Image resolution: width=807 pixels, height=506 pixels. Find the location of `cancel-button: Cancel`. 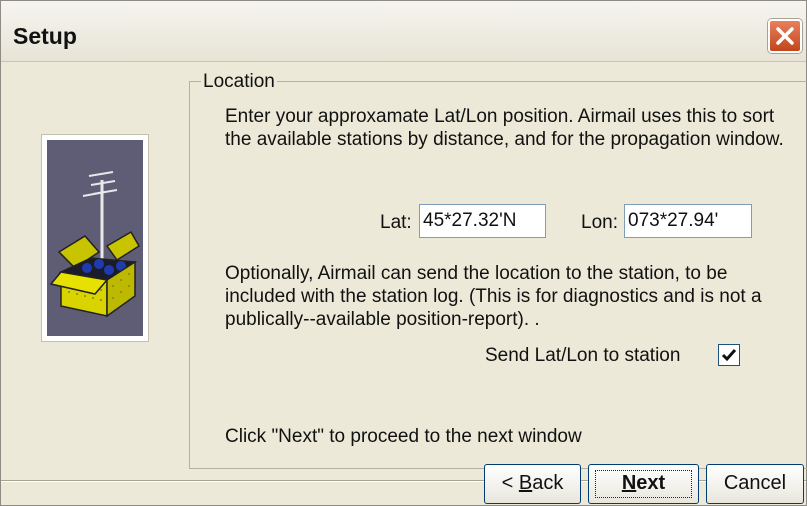

cancel-button: Cancel is located at coordinates (755, 484).